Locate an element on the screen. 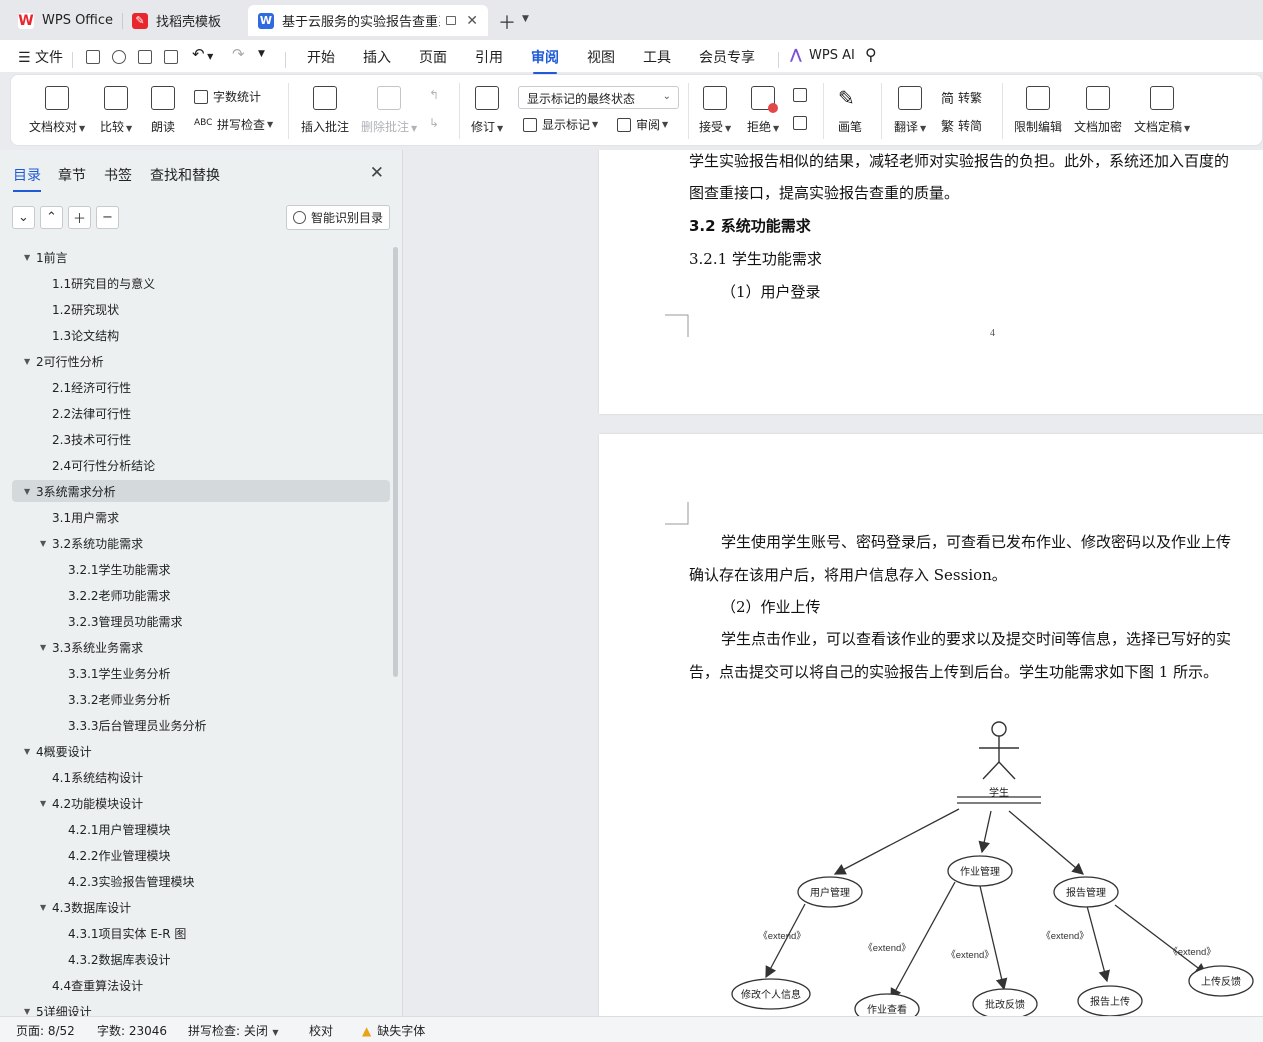 The width and height of the screenshot is (1263, 1042). toc-item: ▼ 2可行性分析 is located at coordinates (201, 361).